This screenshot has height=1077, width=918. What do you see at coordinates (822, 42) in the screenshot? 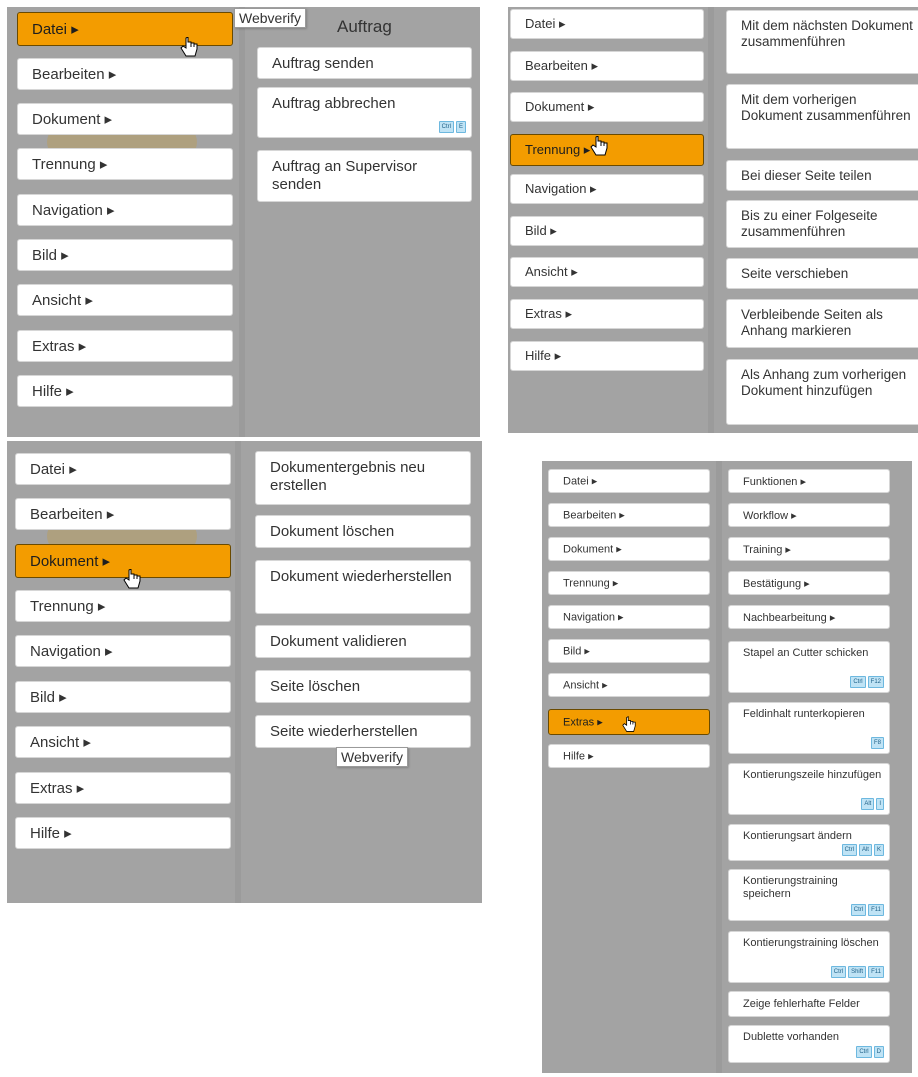
I see `submenu-item-merge-next: Mit dem nächsten Dokument zusammenführen` at bounding box center [822, 42].